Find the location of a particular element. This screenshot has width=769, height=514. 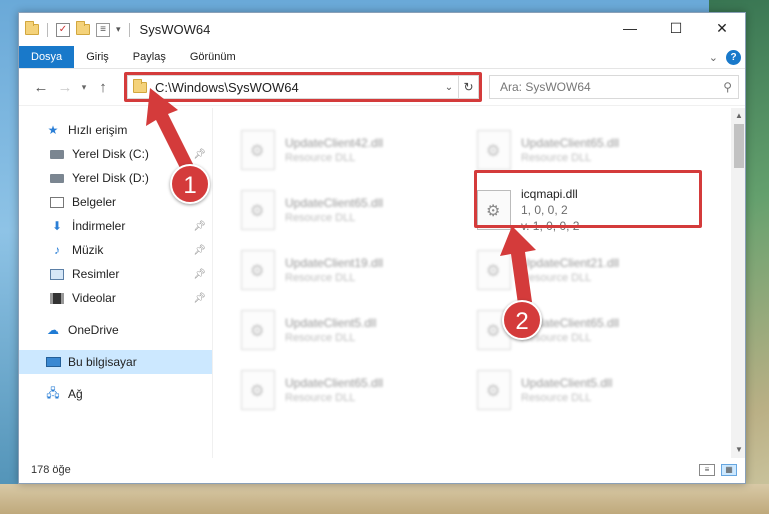

search-input: Ara: SysWOW64 ⚲ is located at coordinates (614, 87).